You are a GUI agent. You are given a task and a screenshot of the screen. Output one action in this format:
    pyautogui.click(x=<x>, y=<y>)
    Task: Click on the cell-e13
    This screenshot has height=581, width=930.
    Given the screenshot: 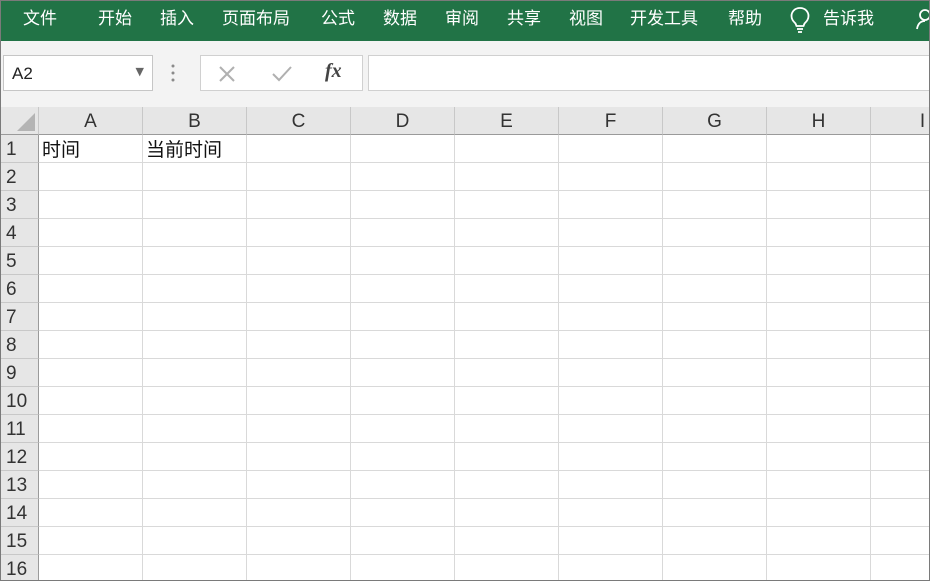 What is the action you would take?
    pyautogui.click(x=507, y=485)
    